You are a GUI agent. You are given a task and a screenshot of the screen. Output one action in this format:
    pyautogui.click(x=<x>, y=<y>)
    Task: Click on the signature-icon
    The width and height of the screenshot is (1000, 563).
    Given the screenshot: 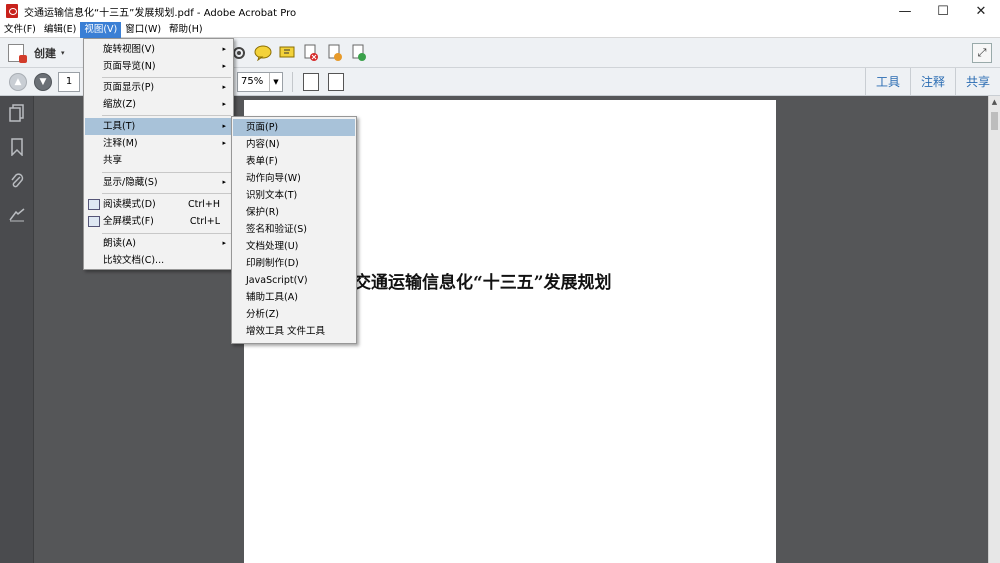 What is the action you would take?
    pyautogui.click(x=17, y=215)
    